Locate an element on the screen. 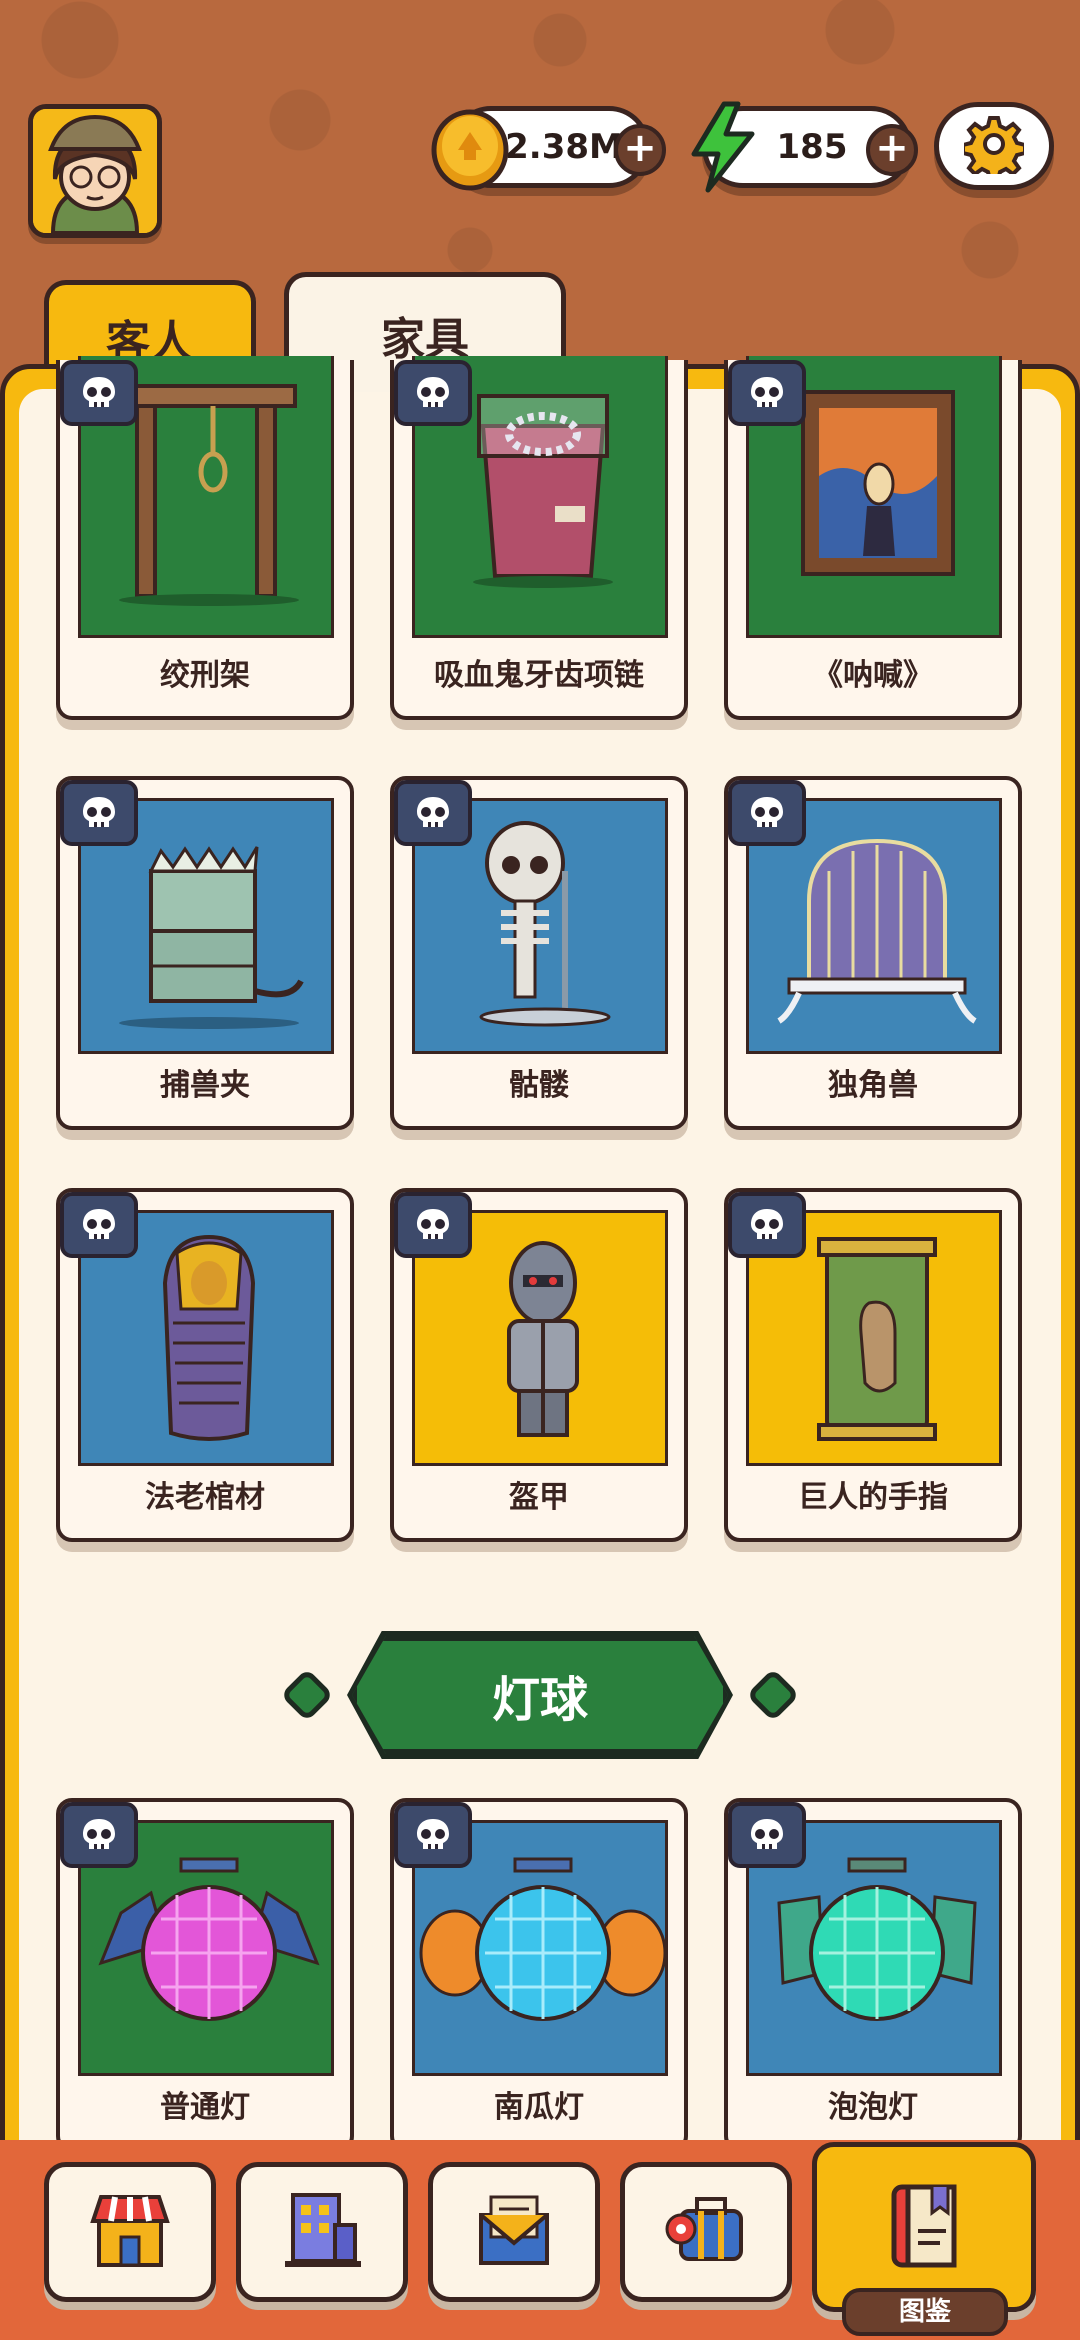 Image resolution: width=1080 pixels, height=2340 pixels. furniture-card-the-scream: 《呐喊》 is located at coordinates (873, 538).